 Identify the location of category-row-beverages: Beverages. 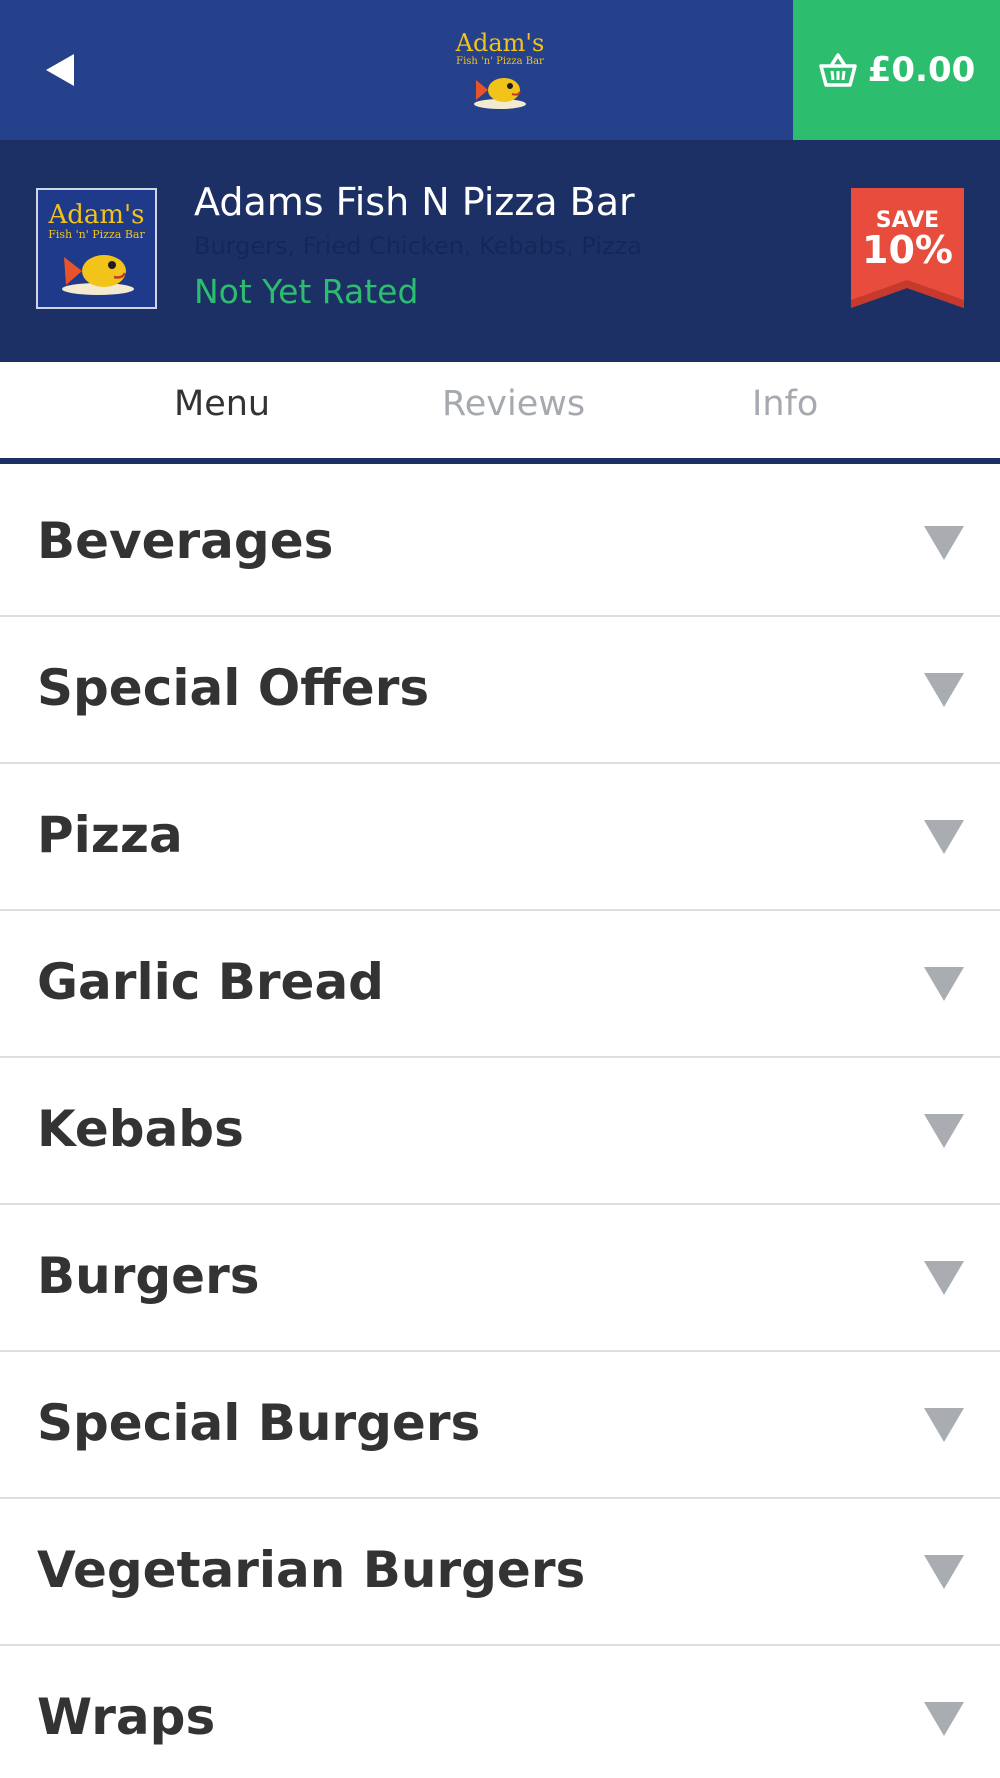
(500, 543).